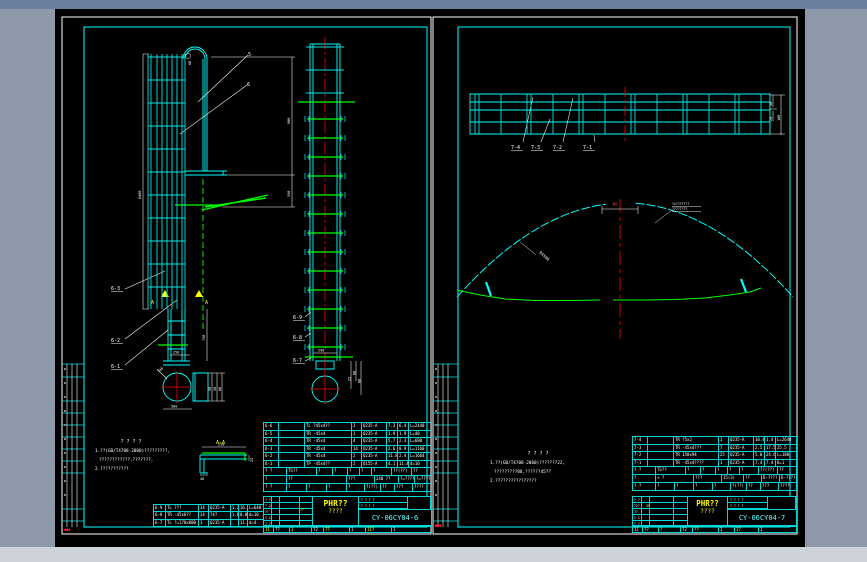 This screenshot has height=562, width=867. I want to click on table-cell: TL ???, so click(182, 509).